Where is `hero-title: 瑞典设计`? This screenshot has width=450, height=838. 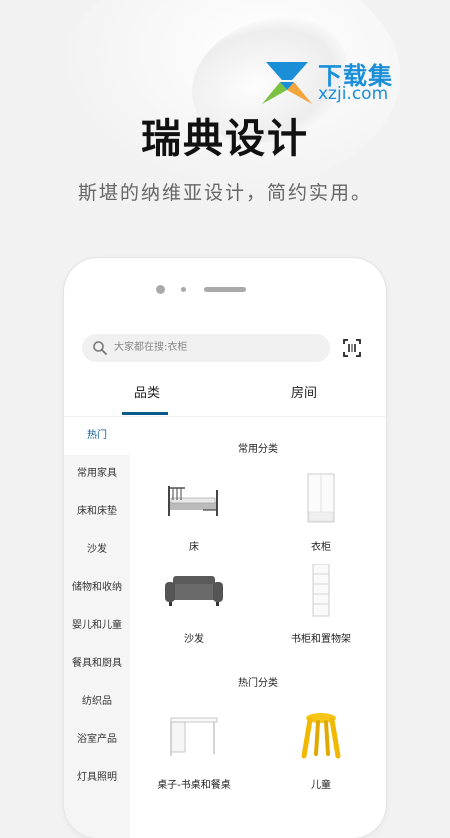 hero-title: 瑞典设计 is located at coordinates (225, 139).